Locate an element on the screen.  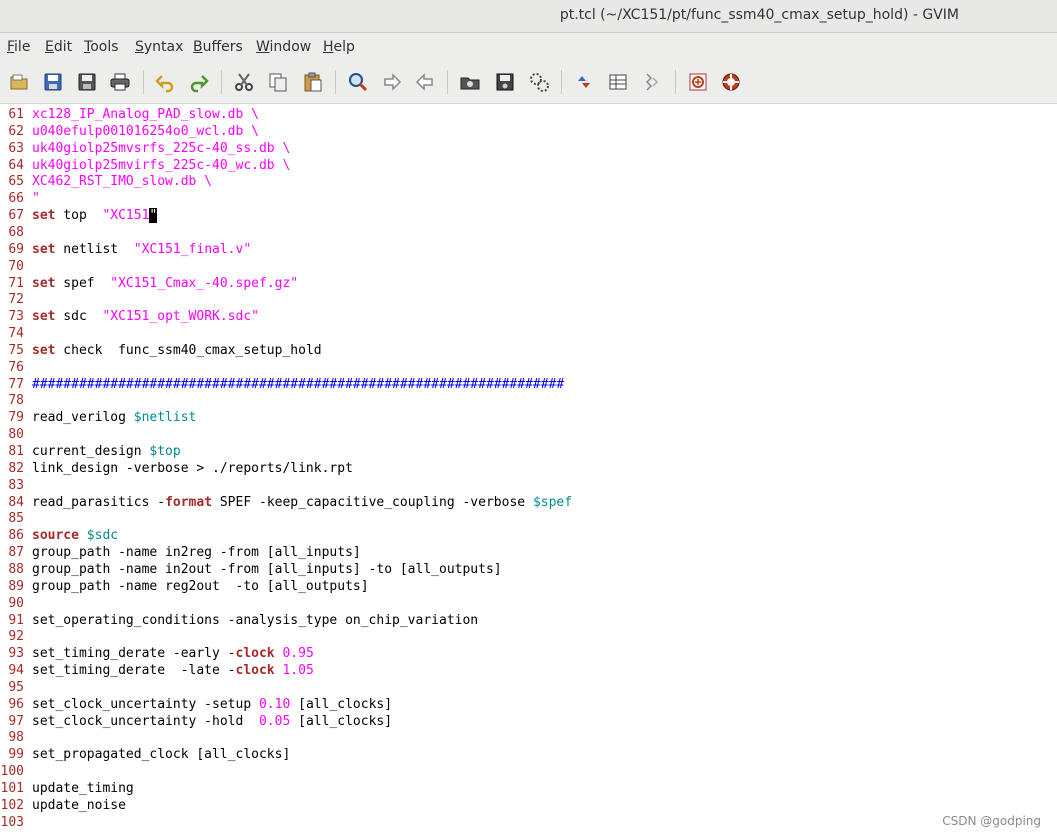
code-token: spef is located at coordinates (83, 283).